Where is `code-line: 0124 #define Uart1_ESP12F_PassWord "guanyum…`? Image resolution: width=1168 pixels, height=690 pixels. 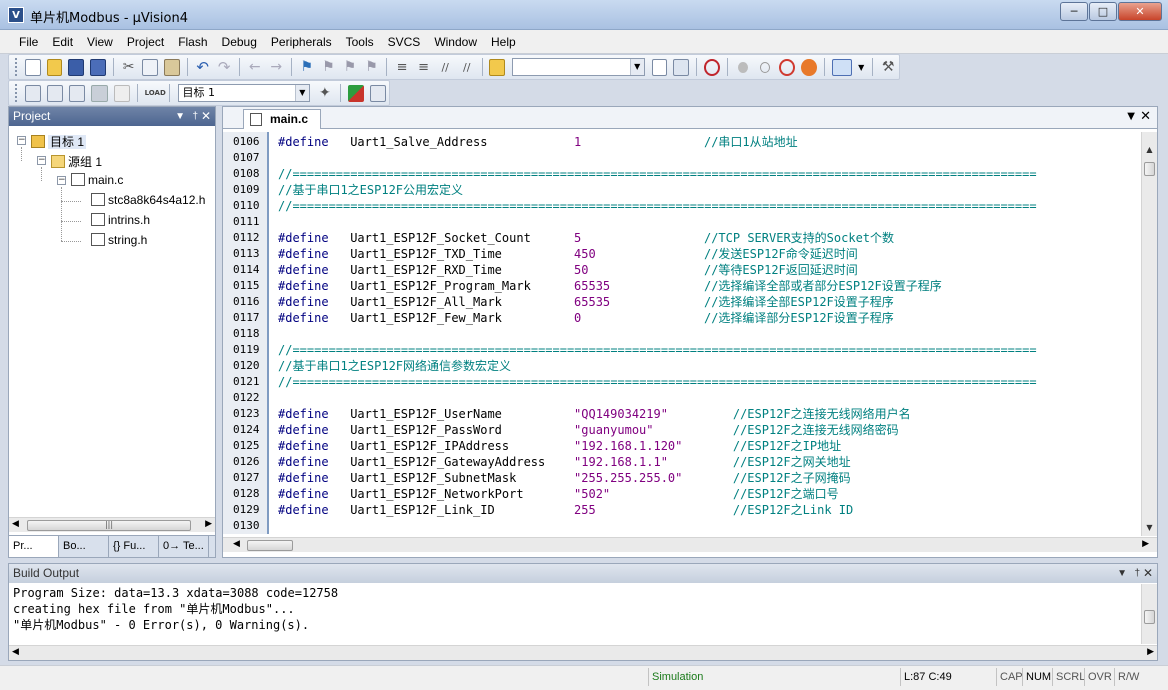 code-line: 0124 #define Uart1_ESP12F_PassWord "guanyum… is located at coordinates (682, 430).